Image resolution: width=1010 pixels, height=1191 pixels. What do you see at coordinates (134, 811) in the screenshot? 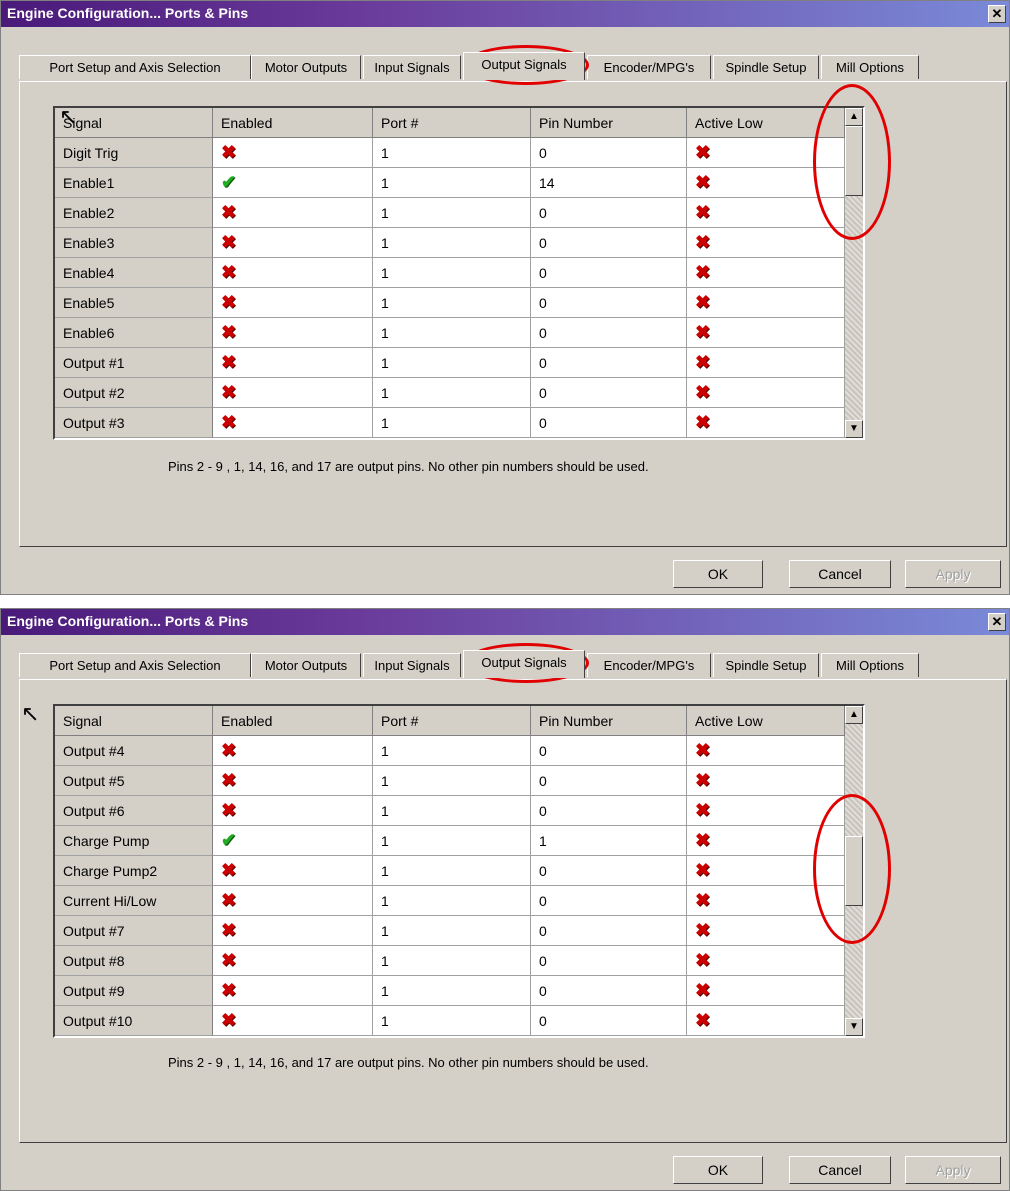
I see `signal-cell: Output #6` at bounding box center [134, 811].